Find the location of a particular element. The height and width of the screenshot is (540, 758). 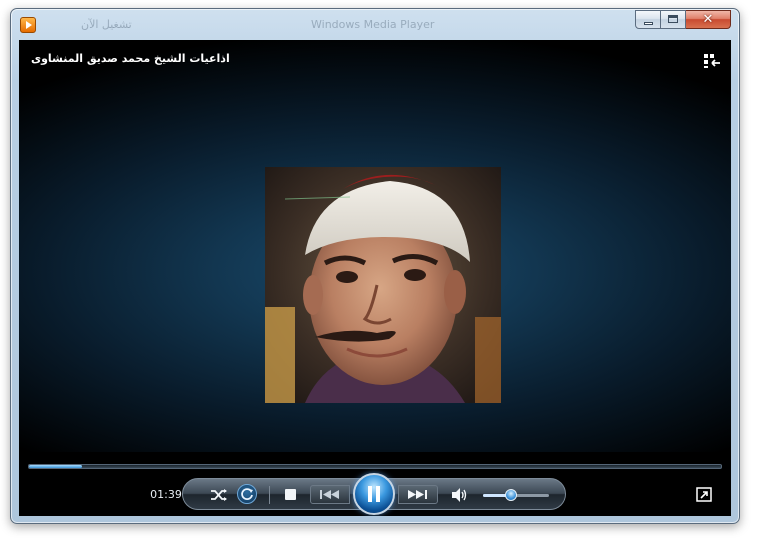

elapsed-time: 01:39 is located at coordinates (166, 494).